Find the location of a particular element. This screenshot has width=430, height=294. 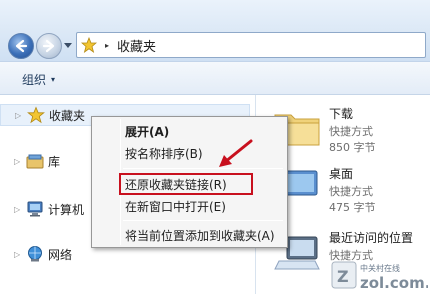

organize-button: 组织 ▾ is located at coordinates (38, 79).